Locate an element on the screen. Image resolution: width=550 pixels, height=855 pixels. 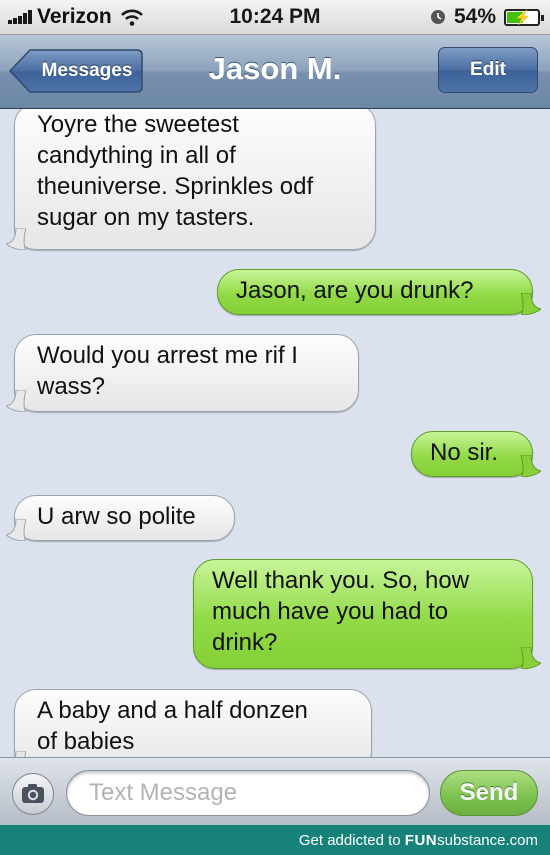
message-bubble-received: A baby and a half donzen of babies is located at coordinates (193, 723).